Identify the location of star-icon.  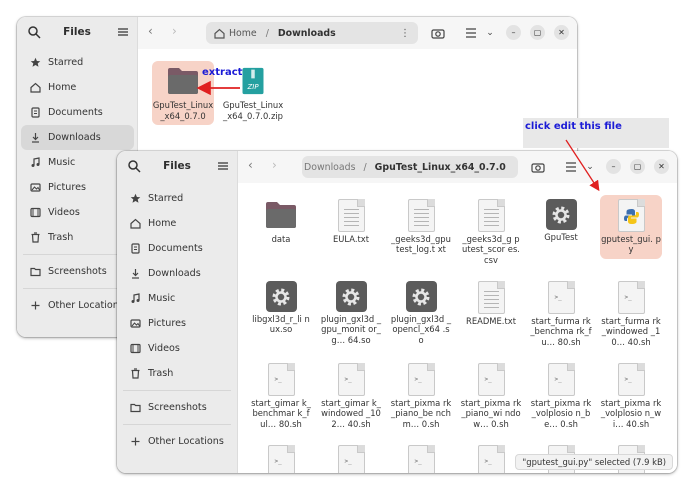
(135, 198).